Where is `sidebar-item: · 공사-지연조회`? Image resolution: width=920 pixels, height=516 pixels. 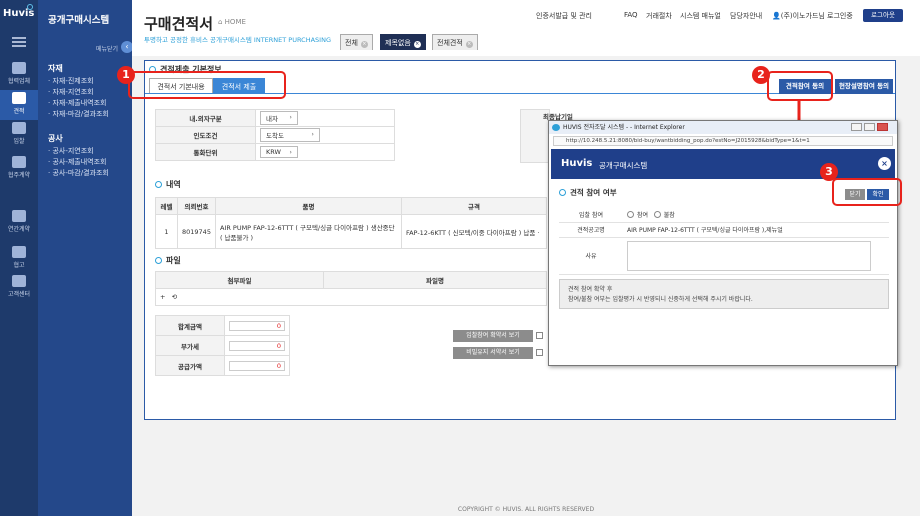 sidebar-item: · 공사-지연조회 is located at coordinates (71, 151).